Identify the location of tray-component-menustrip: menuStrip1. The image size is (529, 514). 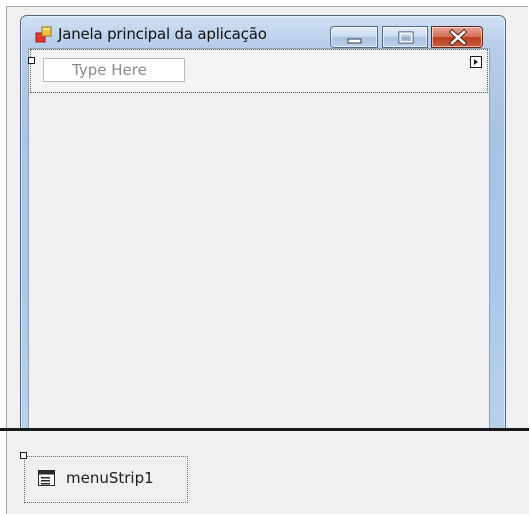
(106, 479).